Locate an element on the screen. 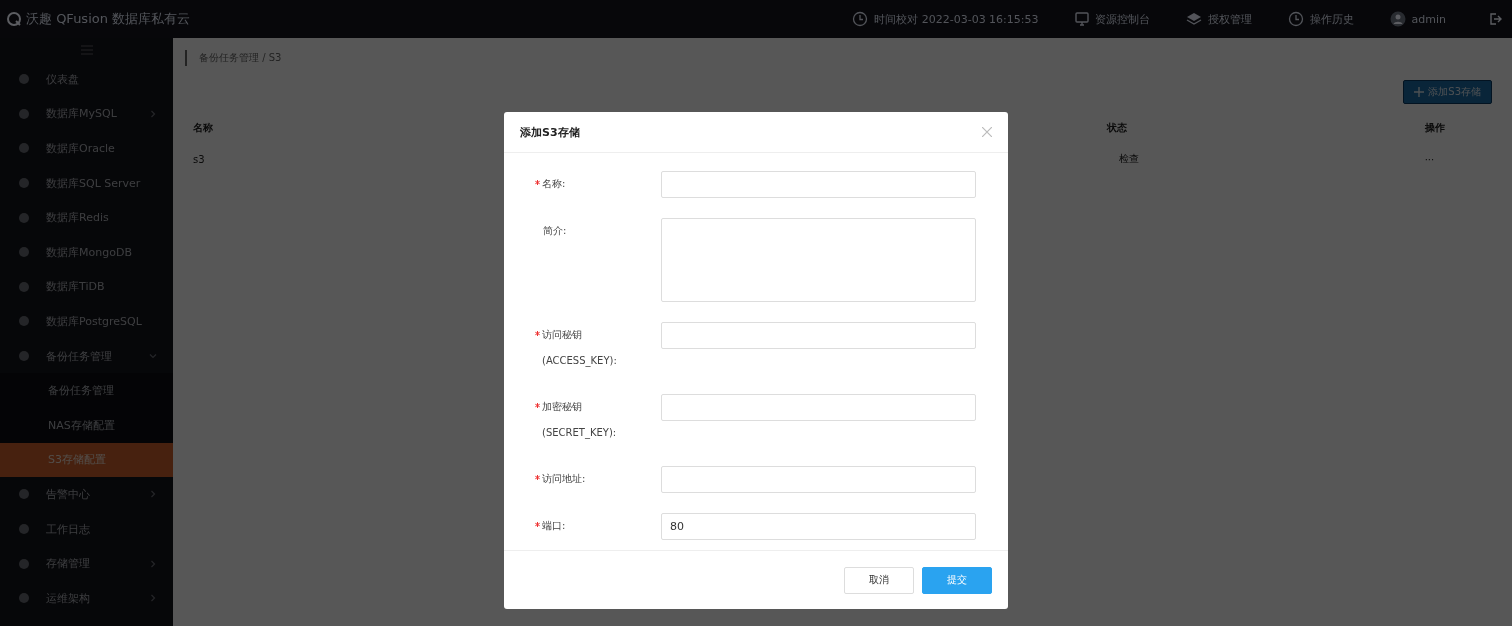 This screenshot has width=1512, height=626. column-header: 状态 is located at coordinates (1117, 127).